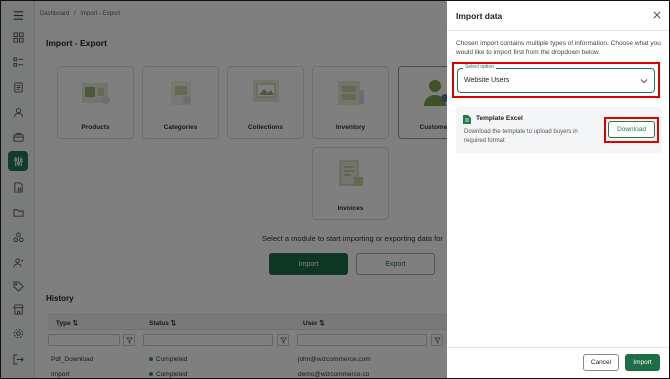 The height and width of the screenshot is (379, 670). What do you see at coordinates (556, 78) in the screenshot?
I see `option-select: Select option Website Users` at bounding box center [556, 78].